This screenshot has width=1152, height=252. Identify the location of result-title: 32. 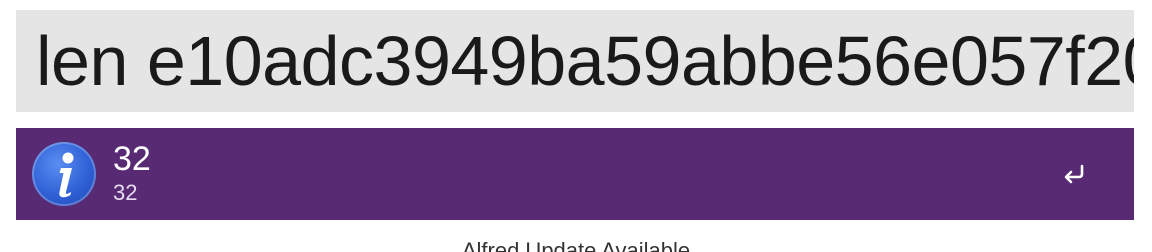
(132, 159).